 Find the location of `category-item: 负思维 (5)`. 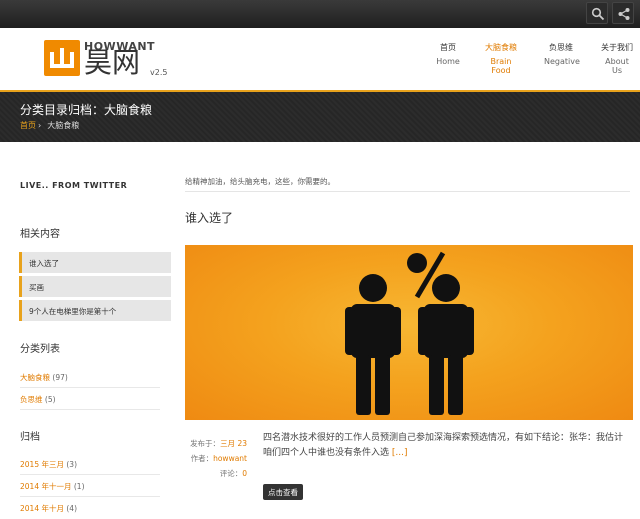

category-item: 负思维 (5) is located at coordinates (90, 399).